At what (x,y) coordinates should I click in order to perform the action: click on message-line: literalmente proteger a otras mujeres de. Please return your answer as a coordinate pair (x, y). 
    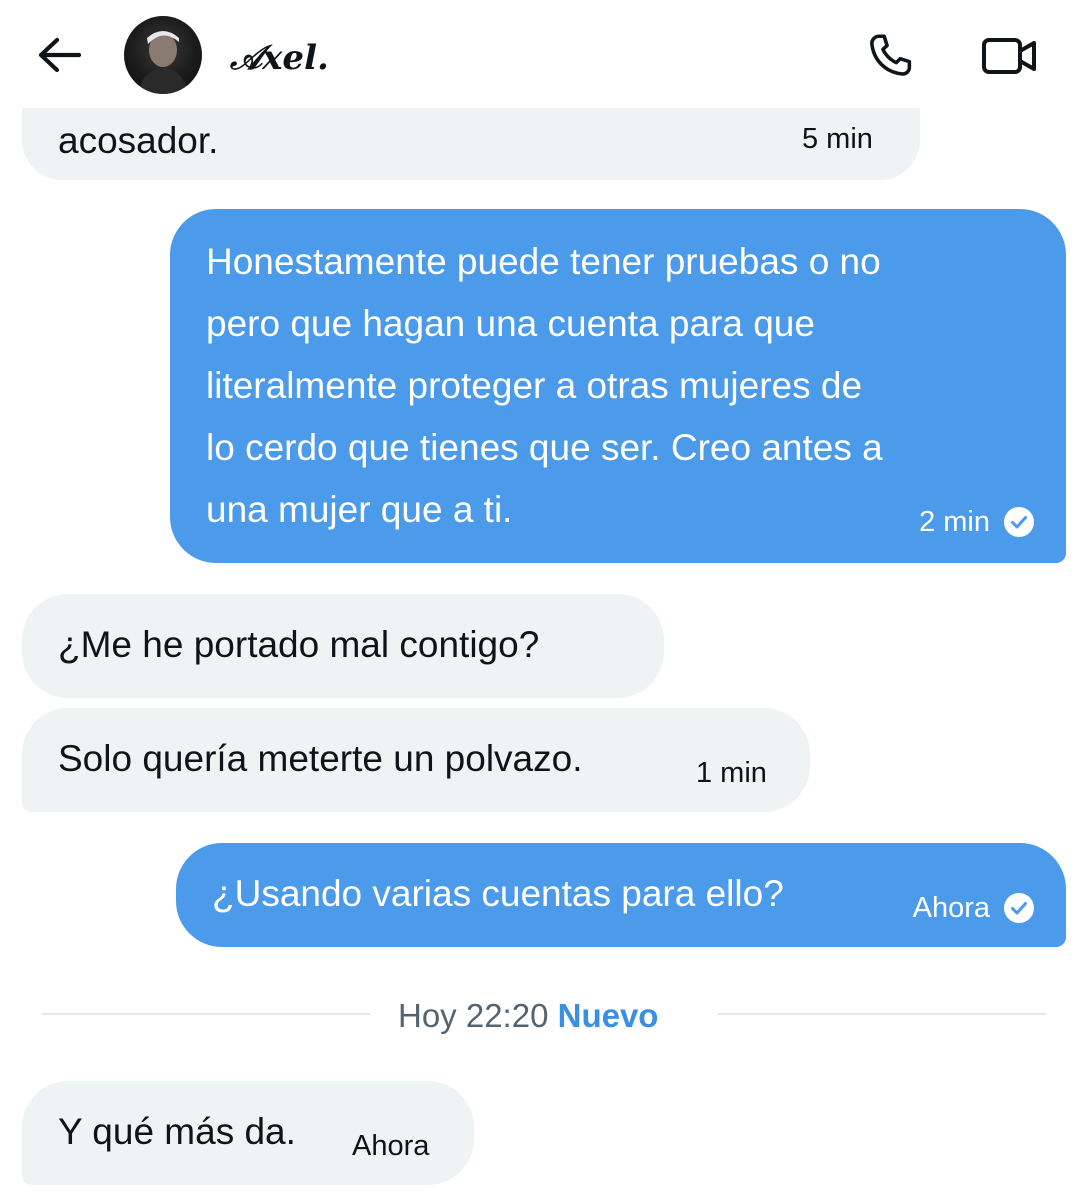
    Looking at the image, I should click on (534, 385).